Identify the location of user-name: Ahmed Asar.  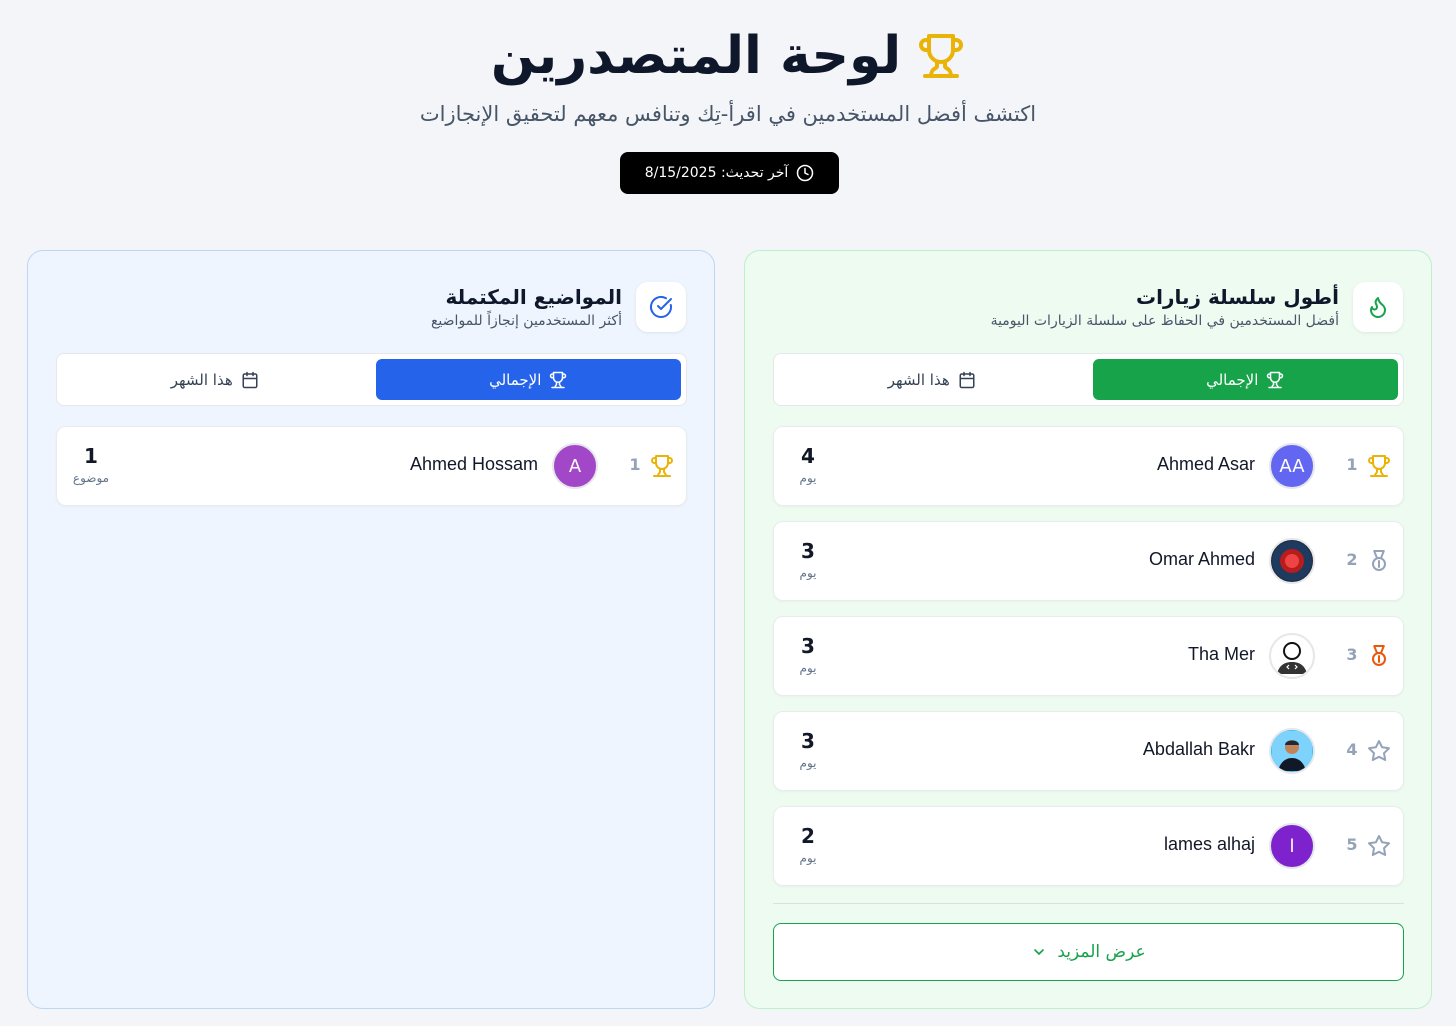
(1205, 464).